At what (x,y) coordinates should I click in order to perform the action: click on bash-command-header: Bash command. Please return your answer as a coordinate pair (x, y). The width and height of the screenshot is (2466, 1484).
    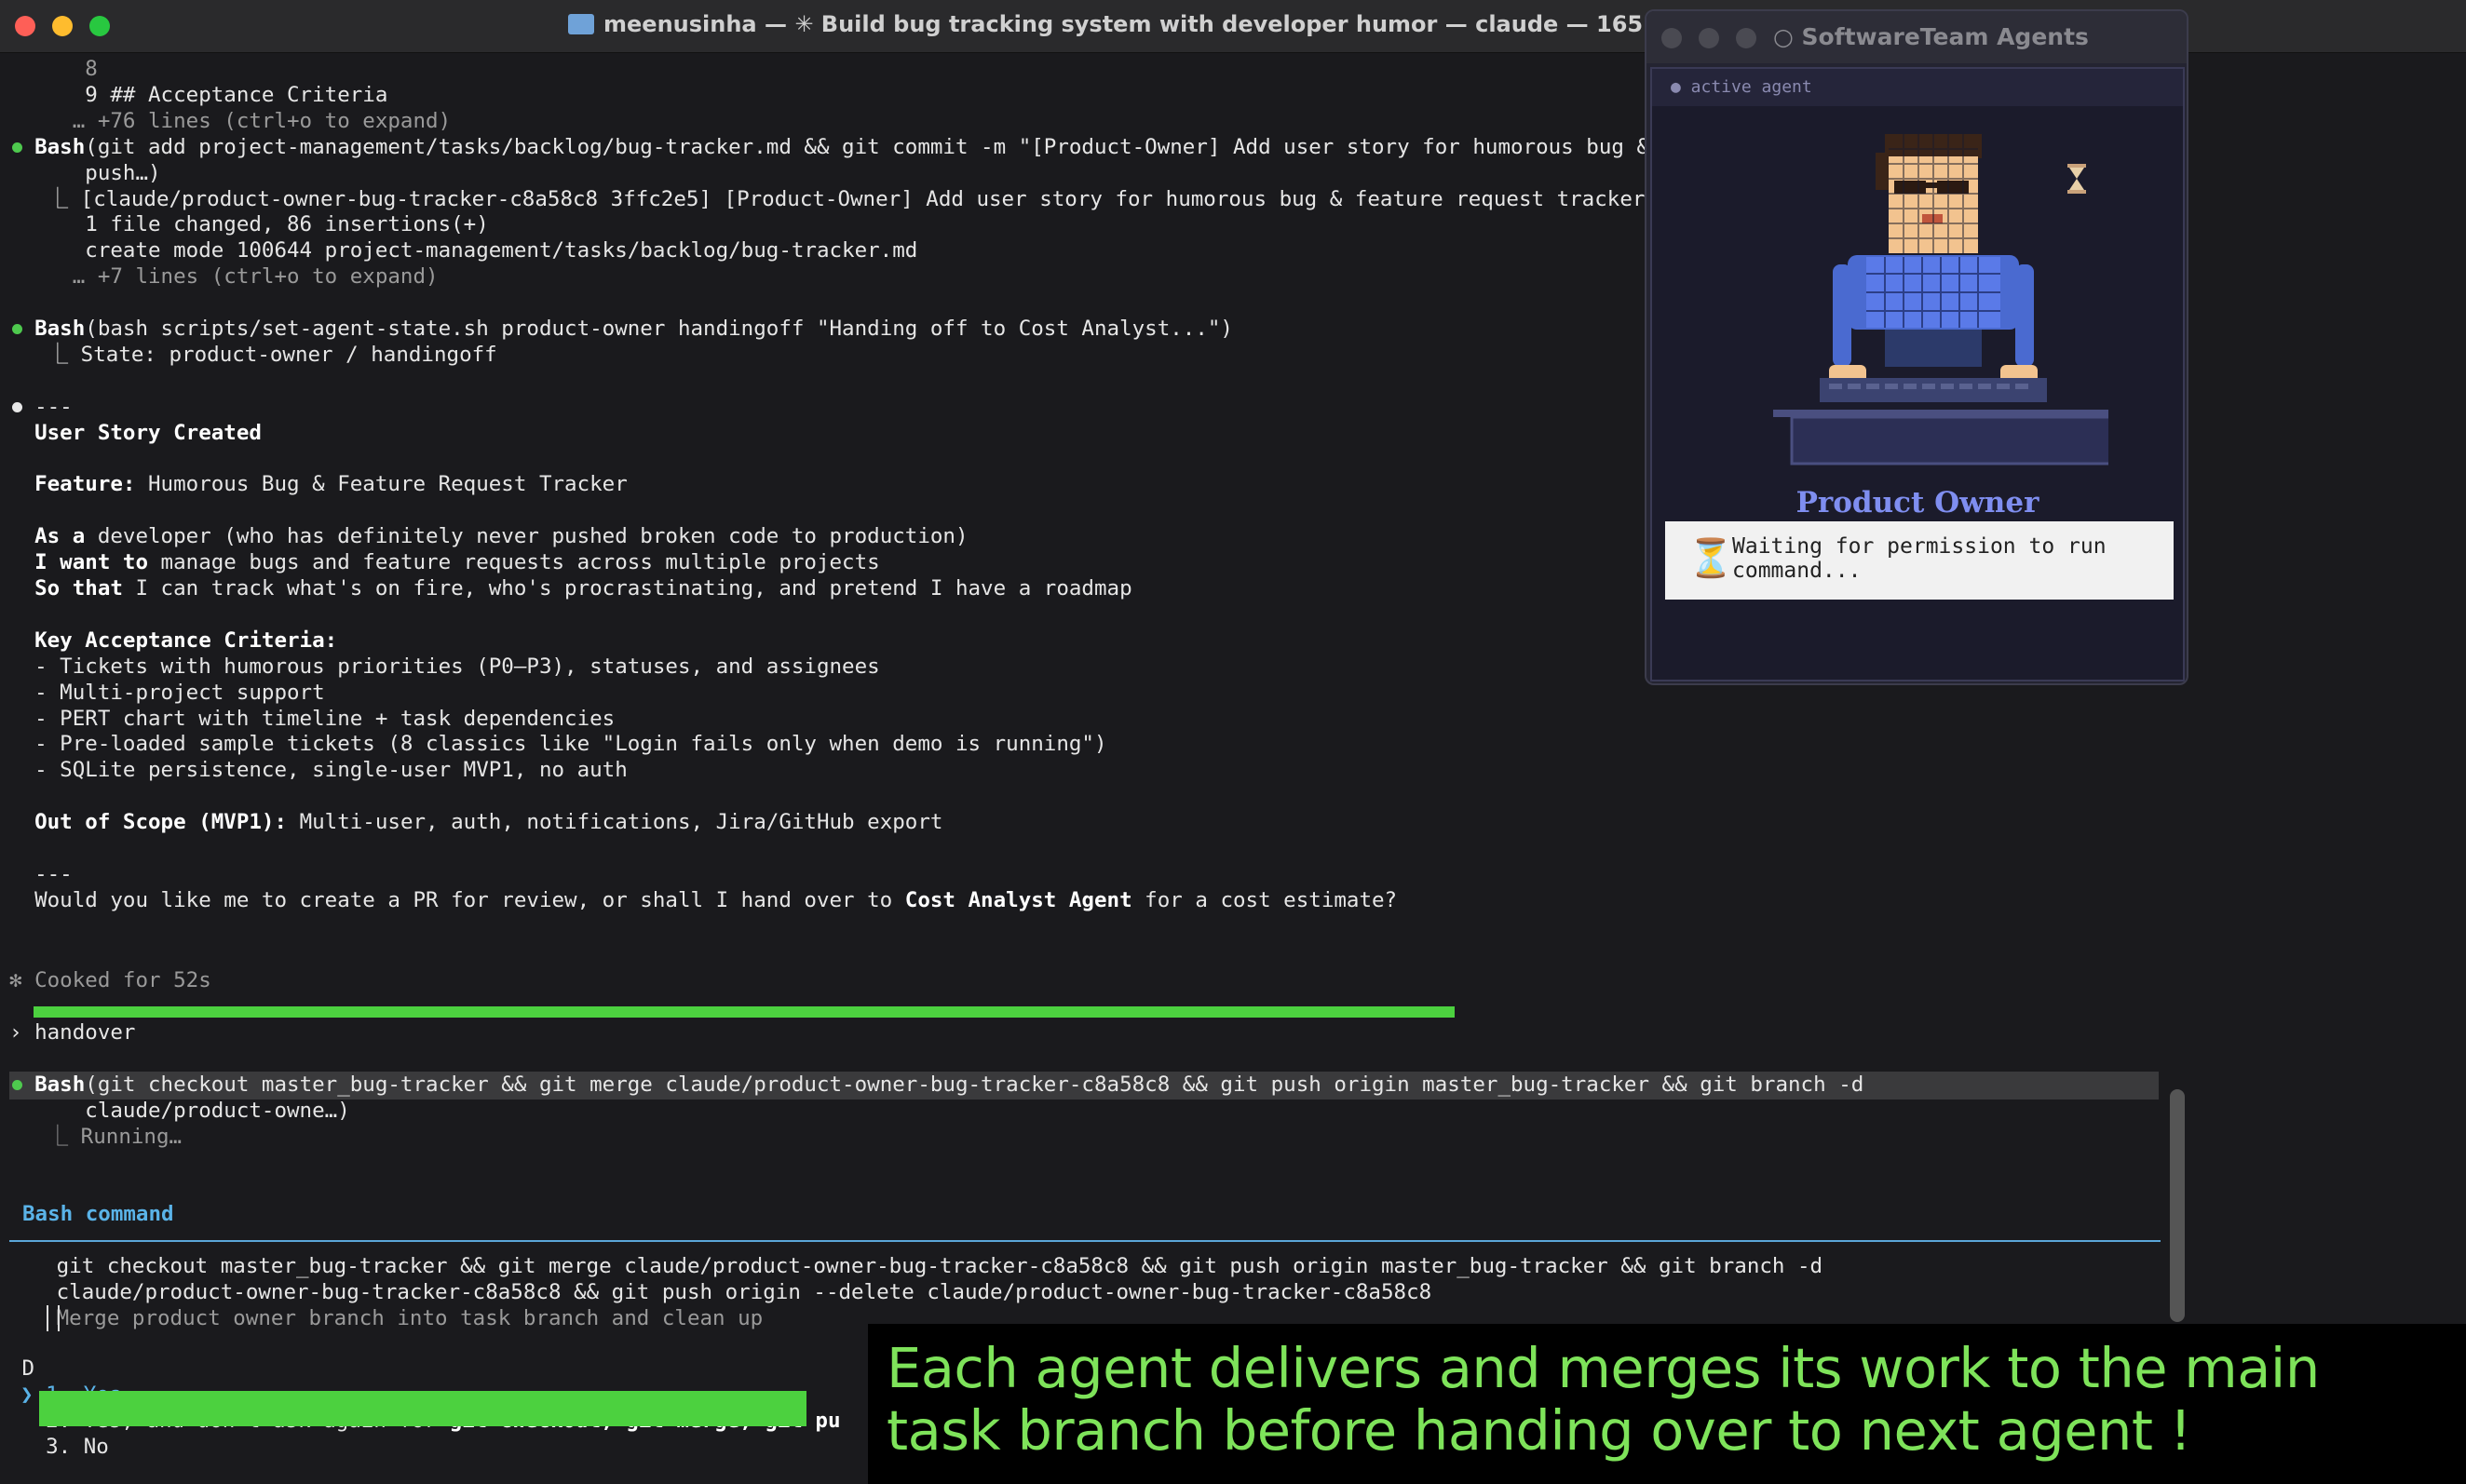
    Looking at the image, I should click on (98, 1214).